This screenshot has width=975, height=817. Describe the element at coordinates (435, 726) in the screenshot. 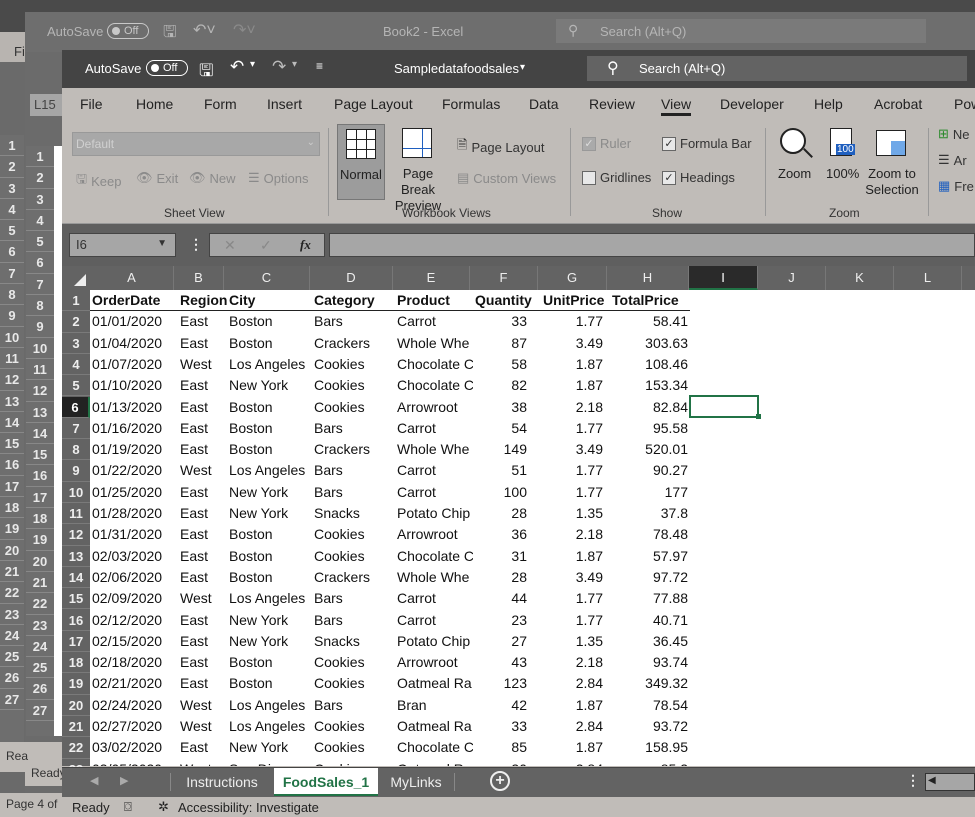

I see `table-cell: Oatmeal Ra` at that location.